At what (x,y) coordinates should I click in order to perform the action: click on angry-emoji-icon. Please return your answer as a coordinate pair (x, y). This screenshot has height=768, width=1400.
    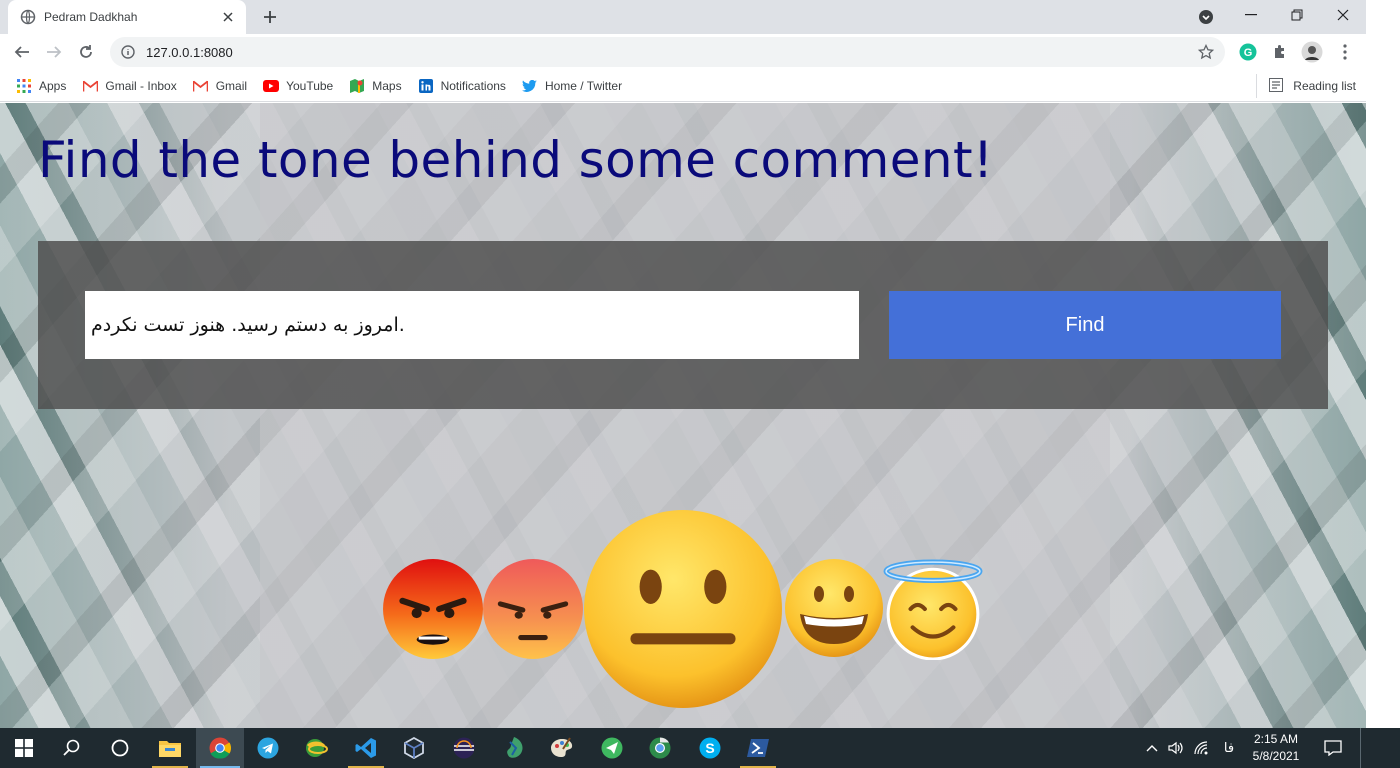
    Looking at the image, I should click on (533, 609).